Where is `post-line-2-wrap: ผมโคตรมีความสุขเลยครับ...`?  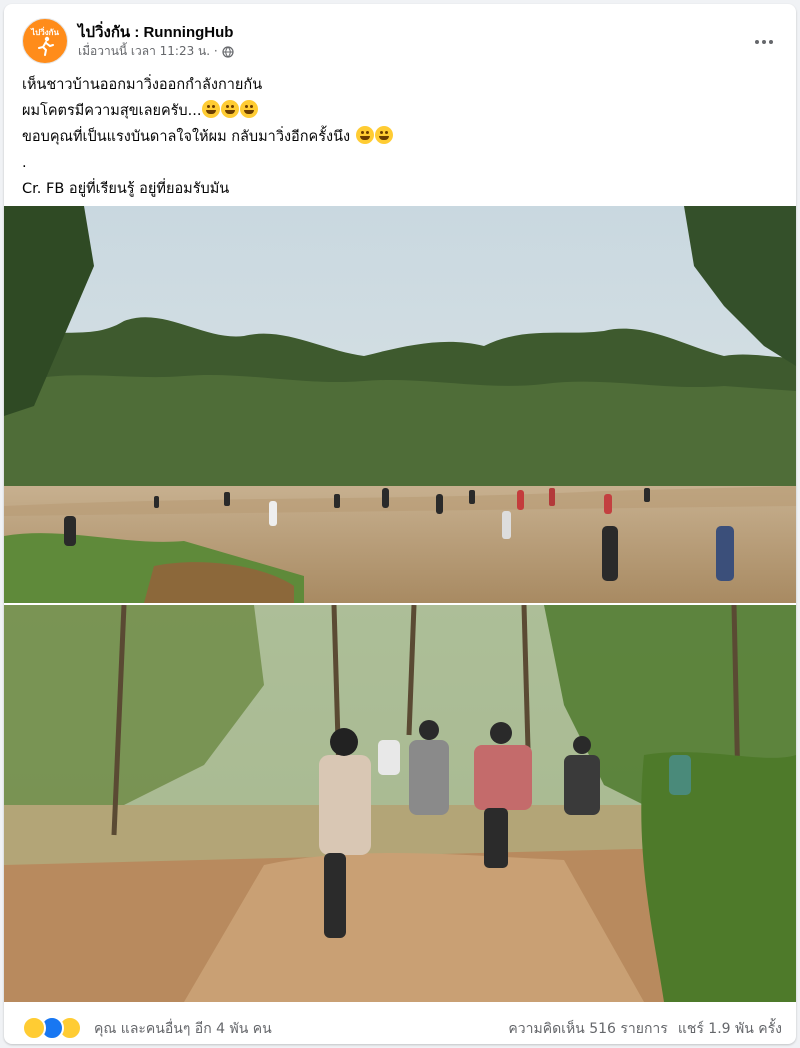
post-line-2-wrap: ผมโคตรมีความสุขเลยครับ... is located at coordinates (392, 111).